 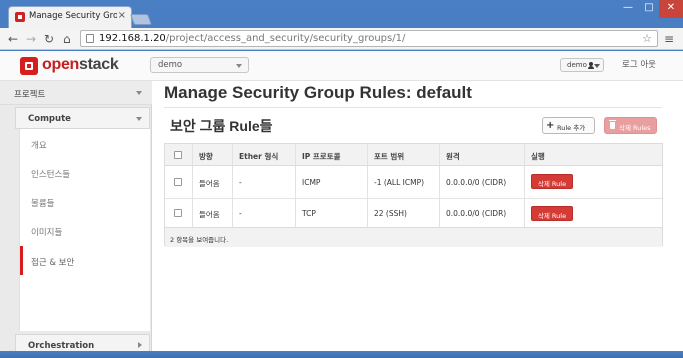 What do you see at coordinates (318, 92) in the screenshot?
I see `page-title: Manage Security Group Rules: default` at bounding box center [318, 92].